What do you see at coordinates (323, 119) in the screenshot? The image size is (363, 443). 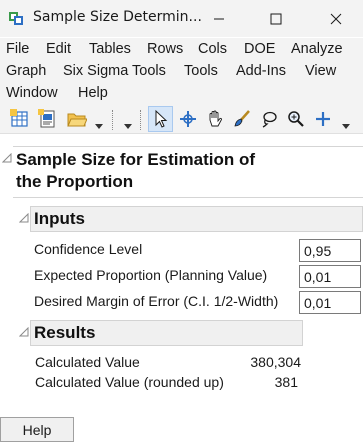 I see `plus-icon` at bounding box center [323, 119].